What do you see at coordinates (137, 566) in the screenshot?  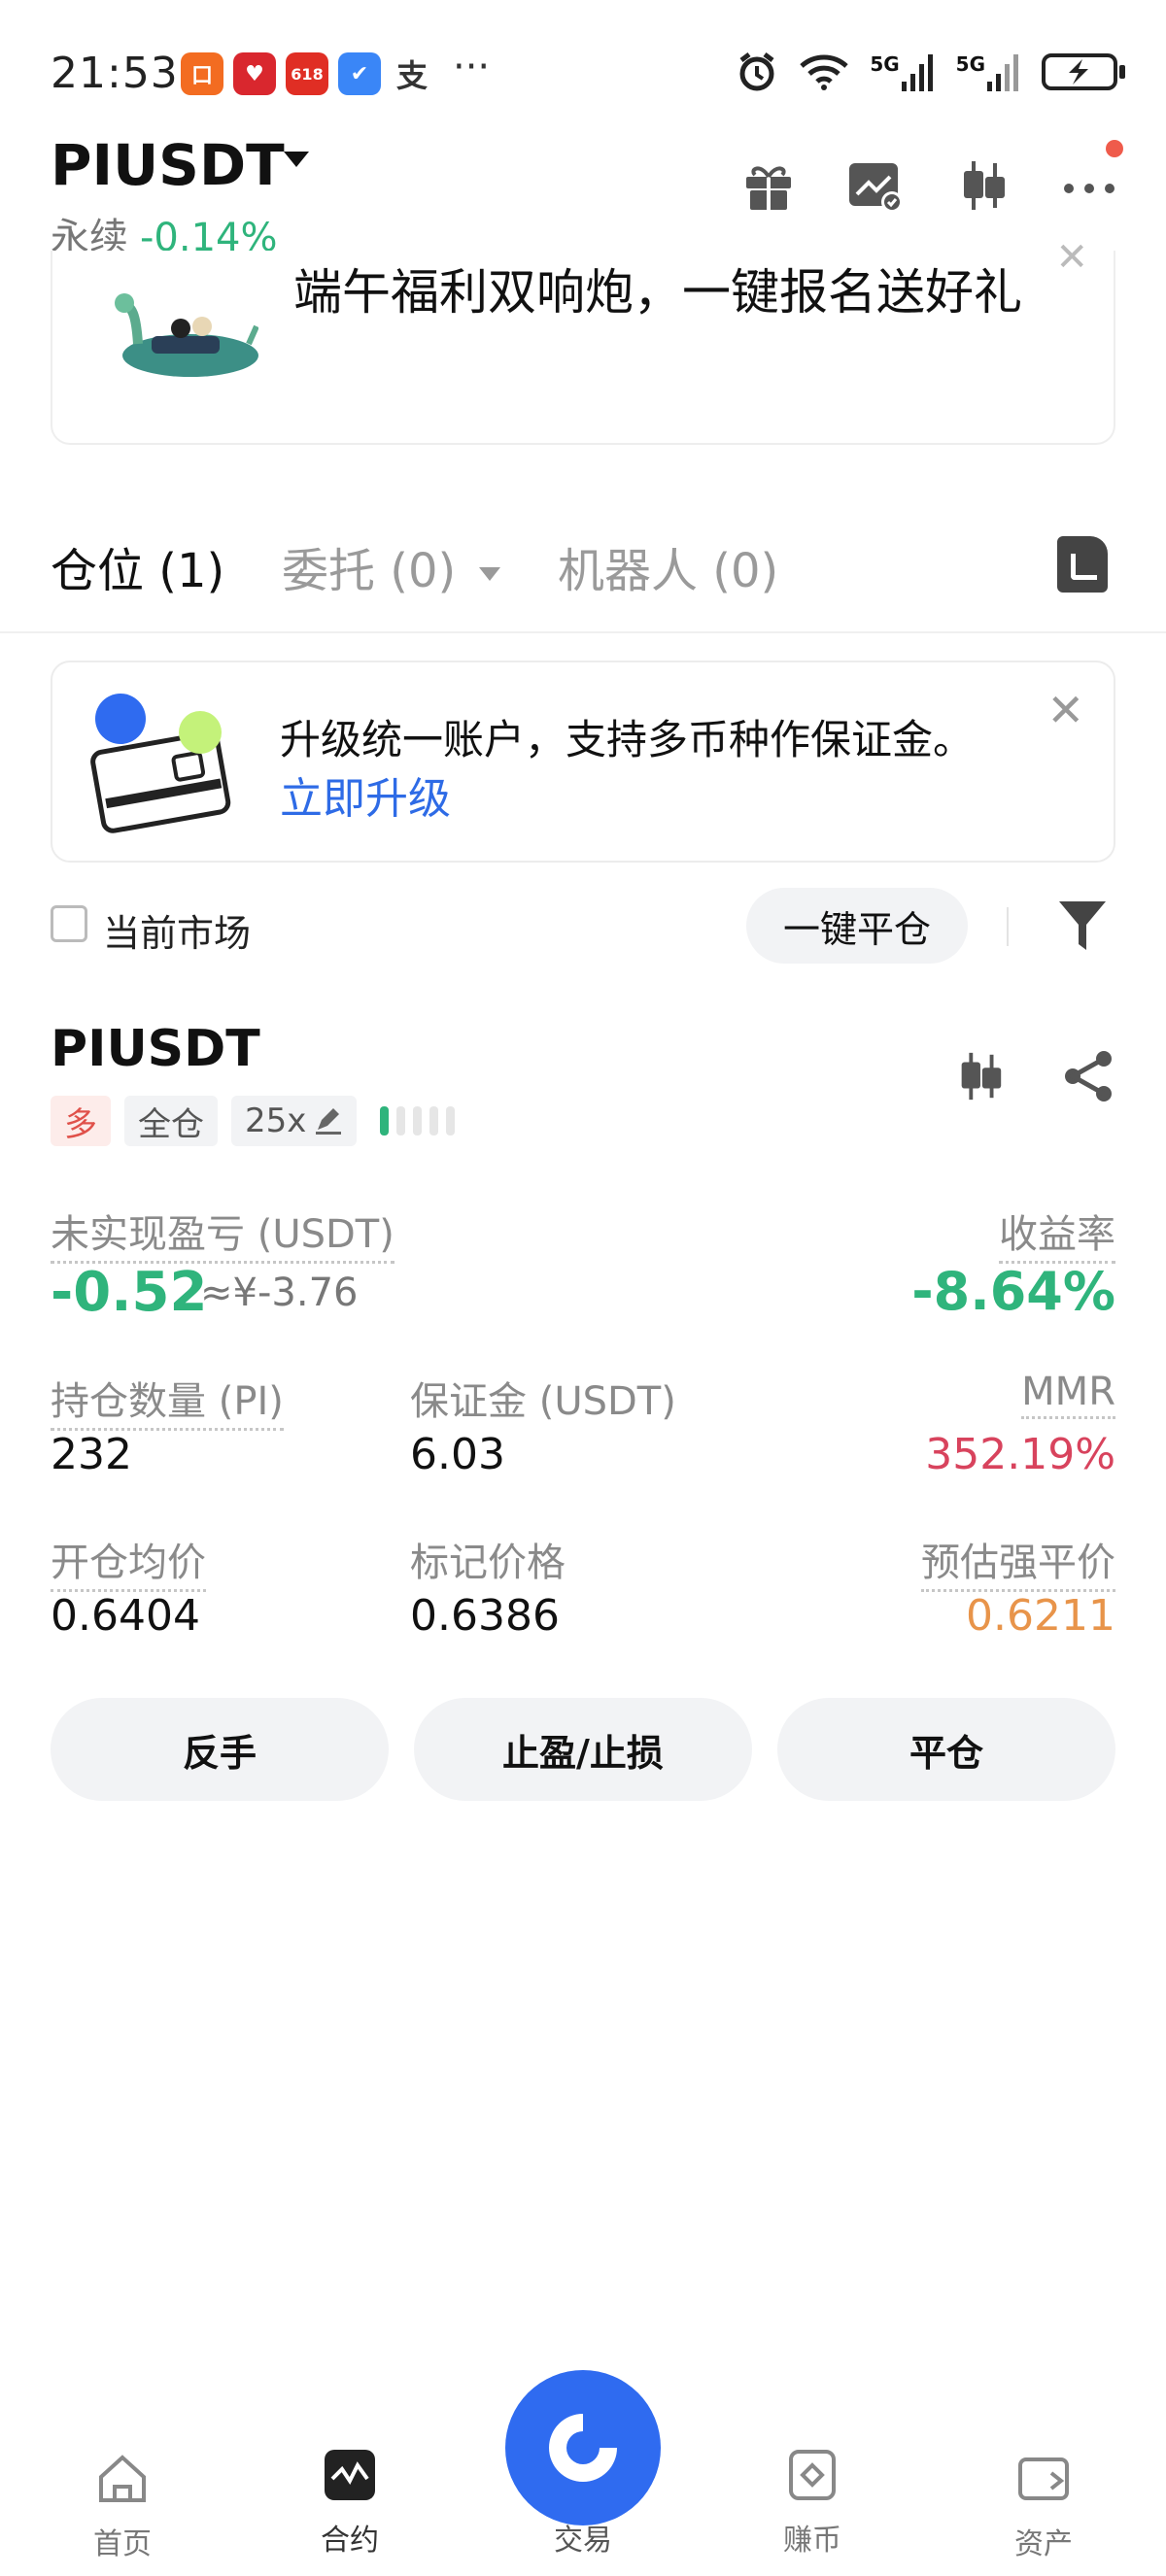 I see `tab-positions: 仓位 (1)` at bounding box center [137, 566].